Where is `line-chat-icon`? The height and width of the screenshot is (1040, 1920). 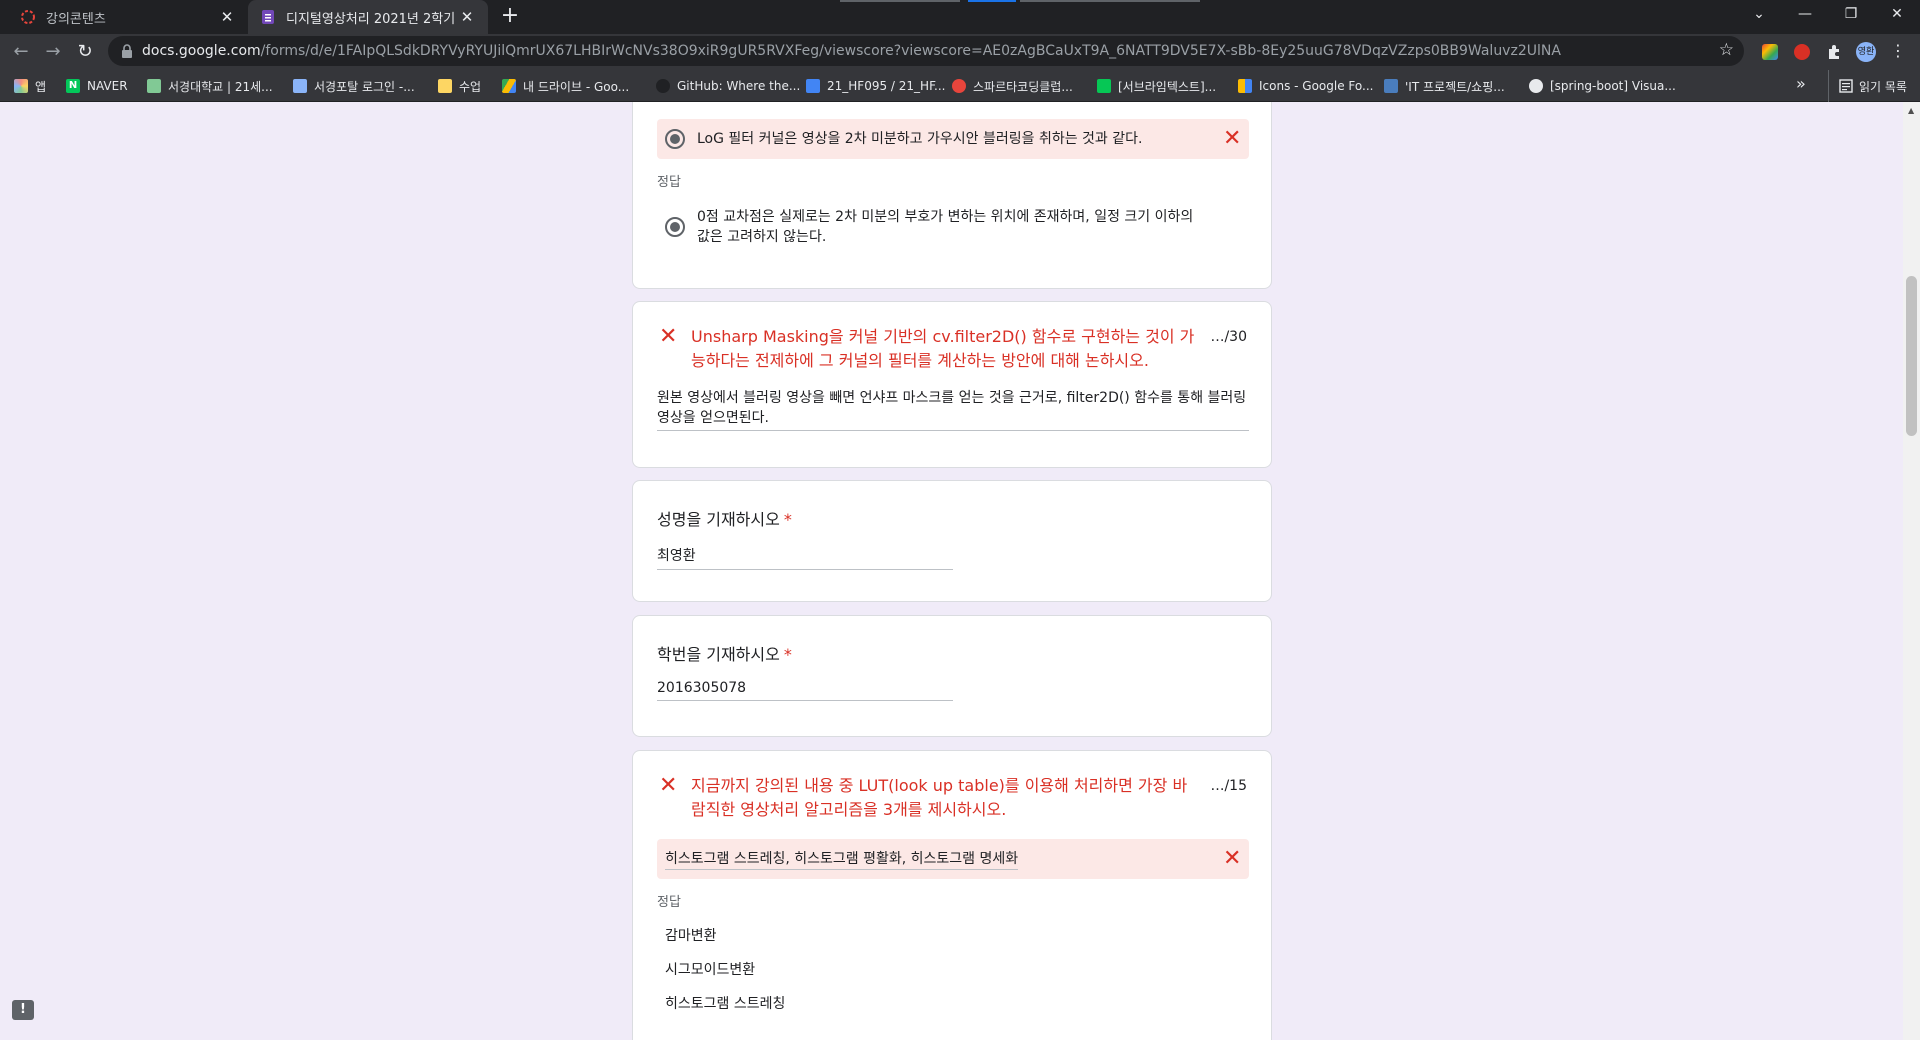
line-chat-icon is located at coordinates (1104, 86).